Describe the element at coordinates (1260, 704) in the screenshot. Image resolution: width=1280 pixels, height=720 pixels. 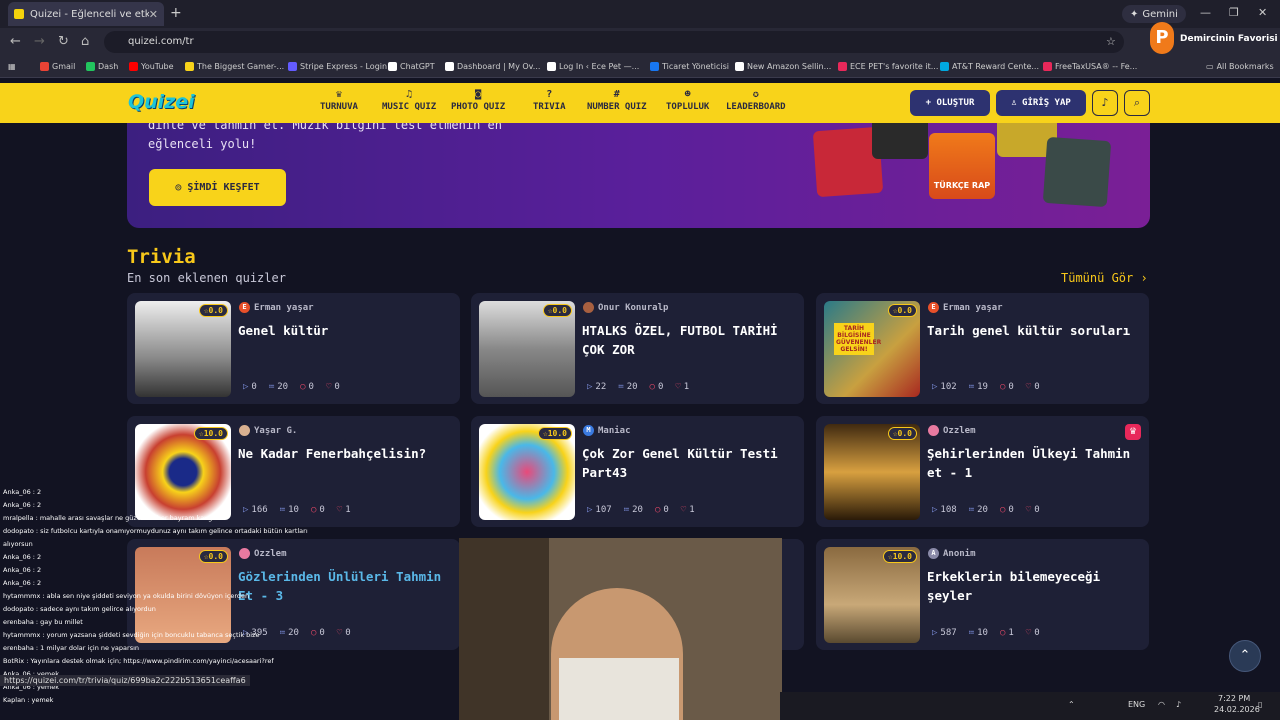
I see `notification-icon: ▯` at that location.